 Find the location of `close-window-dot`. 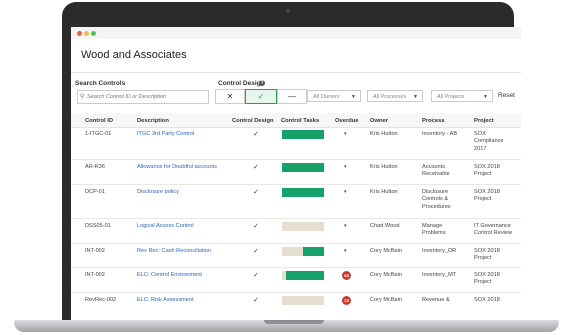

close-window-dot is located at coordinates (79, 33).